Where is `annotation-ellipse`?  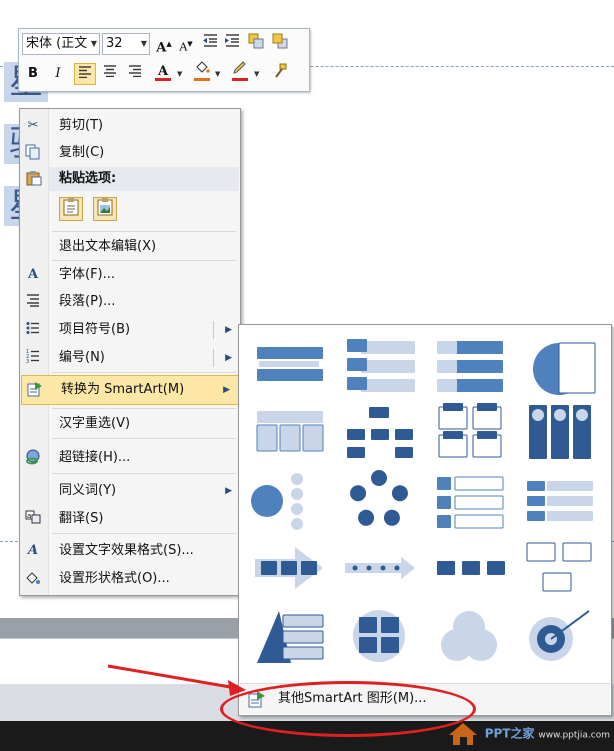
annotation-ellipse is located at coordinates (348, 709).